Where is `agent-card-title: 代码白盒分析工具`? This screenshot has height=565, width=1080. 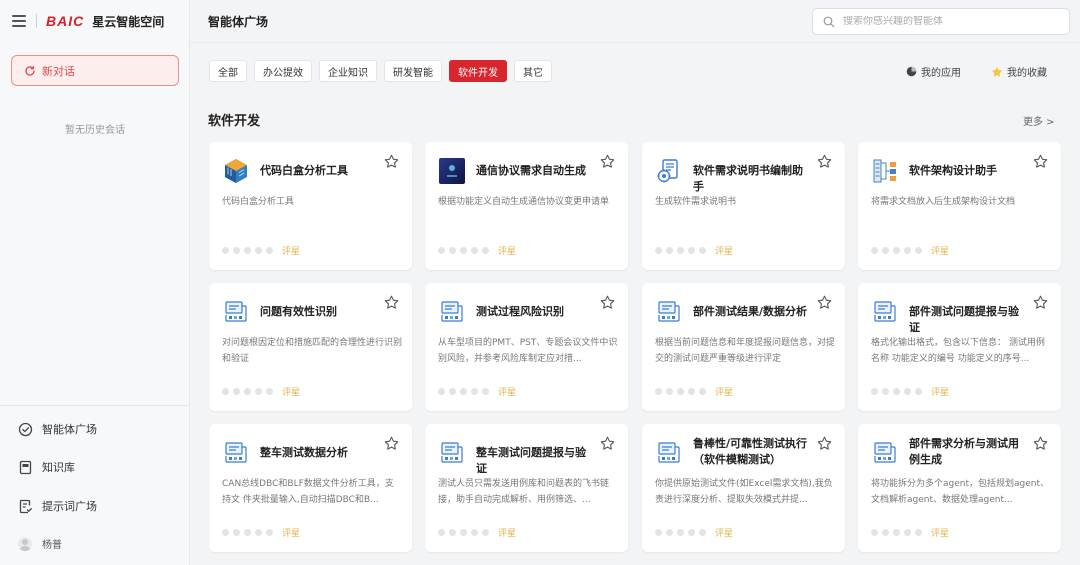 agent-card-title: 代码白盒分析工具 is located at coordinates (304, 170).